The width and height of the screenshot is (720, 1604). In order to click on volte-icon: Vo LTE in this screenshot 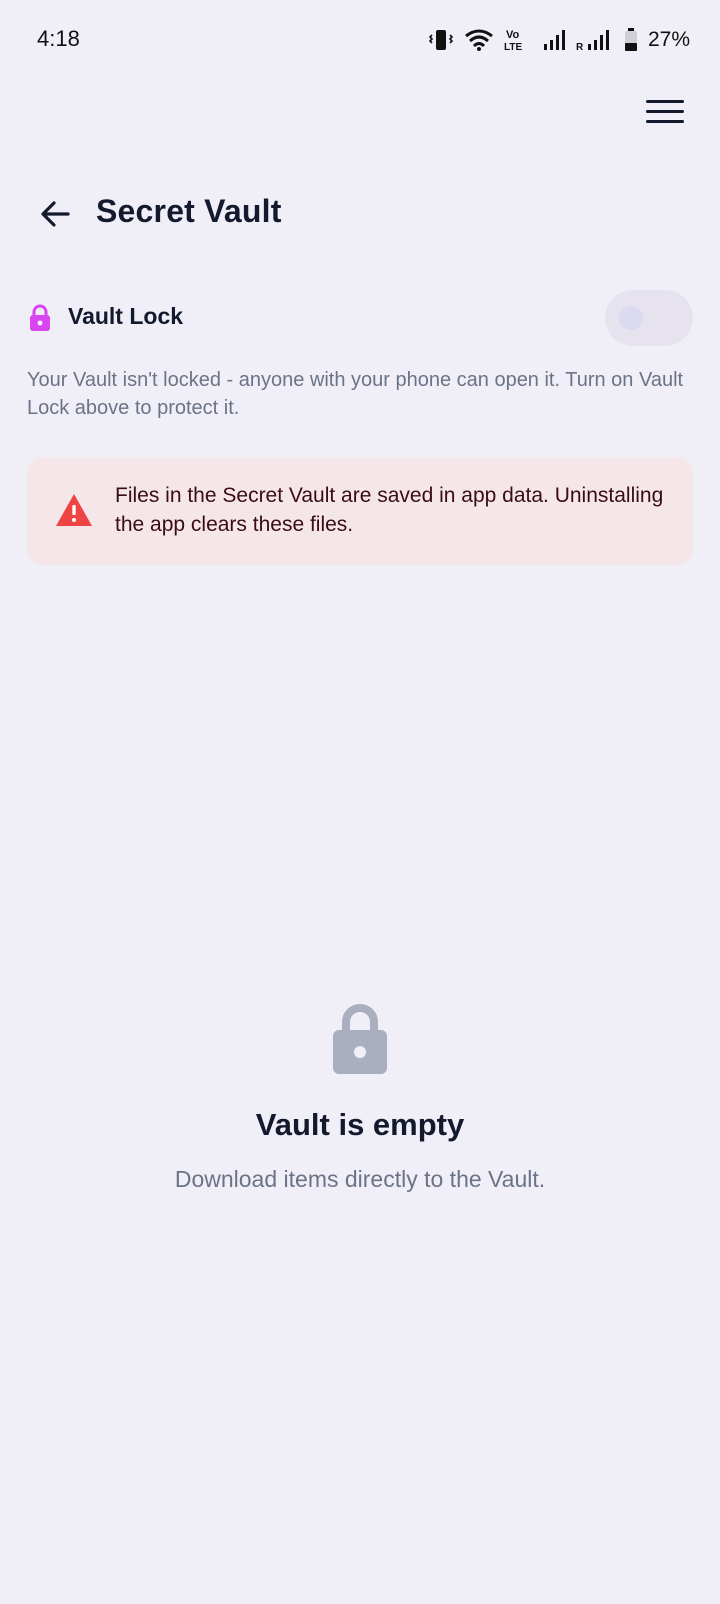, I will do `click(518, 40)`.